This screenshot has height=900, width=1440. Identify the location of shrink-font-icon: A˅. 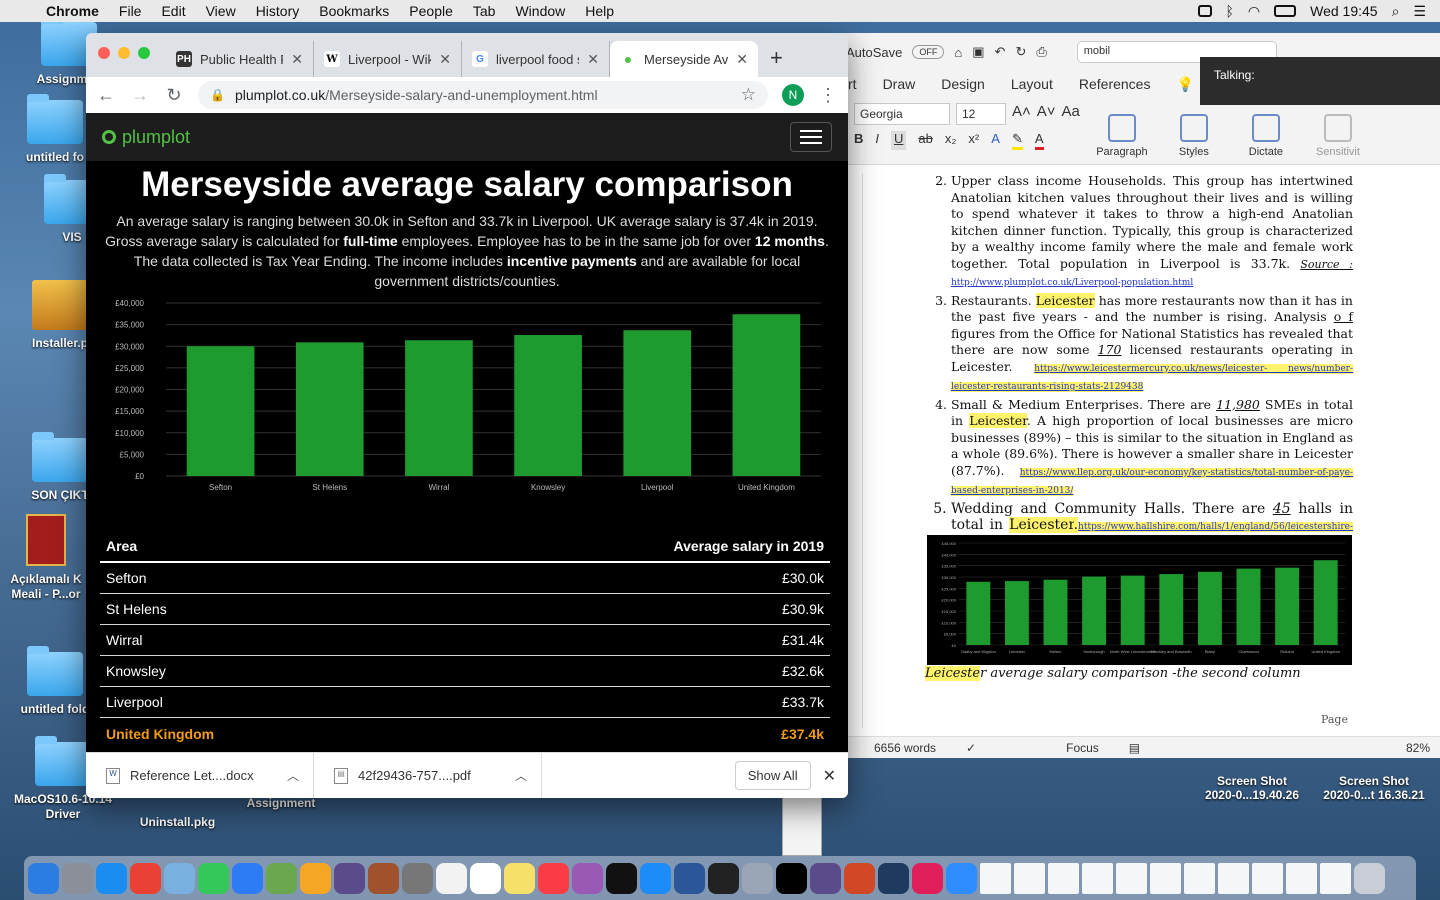
(1046, 114).